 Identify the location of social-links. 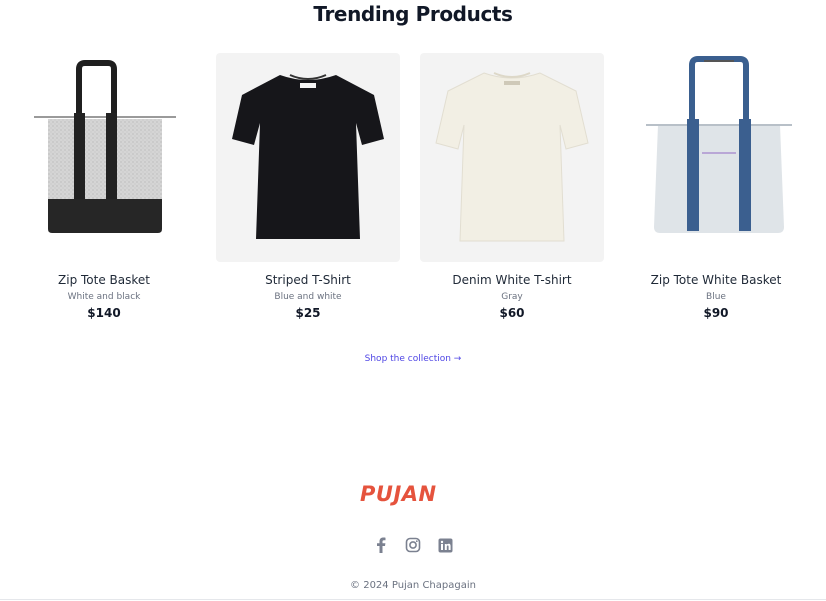
(413, 545).